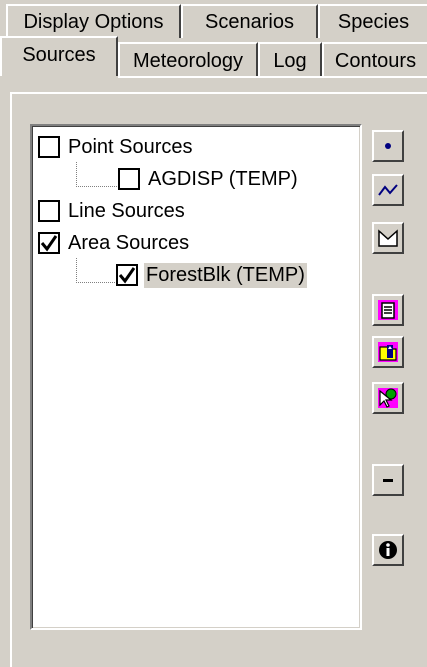 This screenshot has width=427, height=667. I want to click on area-source-button, so click(388, 238).